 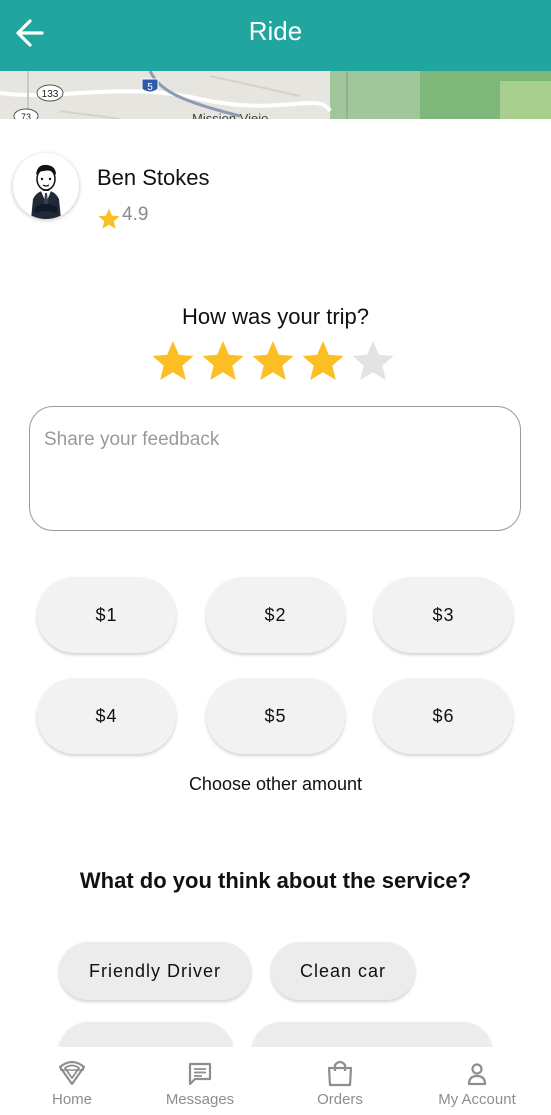 What do you see at coordinates (106, 615) in the screenshot?
I see `tip-button-1: $1` at bounding box center [106, 615].